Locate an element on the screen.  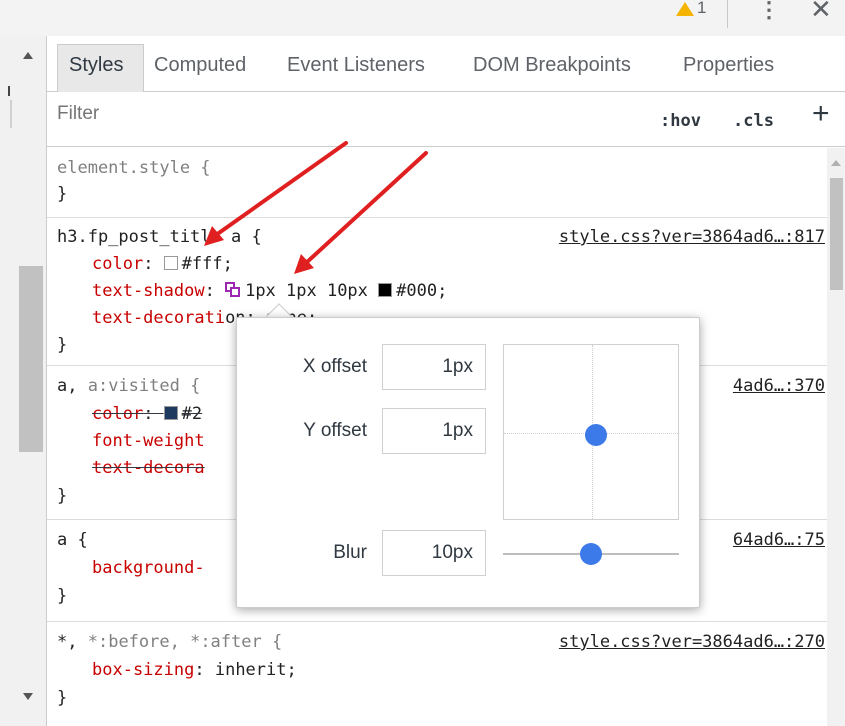
property-name: text-decorati is located at coordinates (159, 318).